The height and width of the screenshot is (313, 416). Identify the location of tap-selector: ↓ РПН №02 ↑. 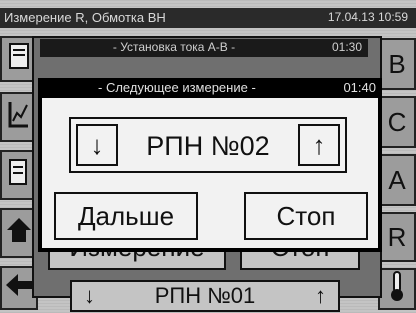
(208, 145).